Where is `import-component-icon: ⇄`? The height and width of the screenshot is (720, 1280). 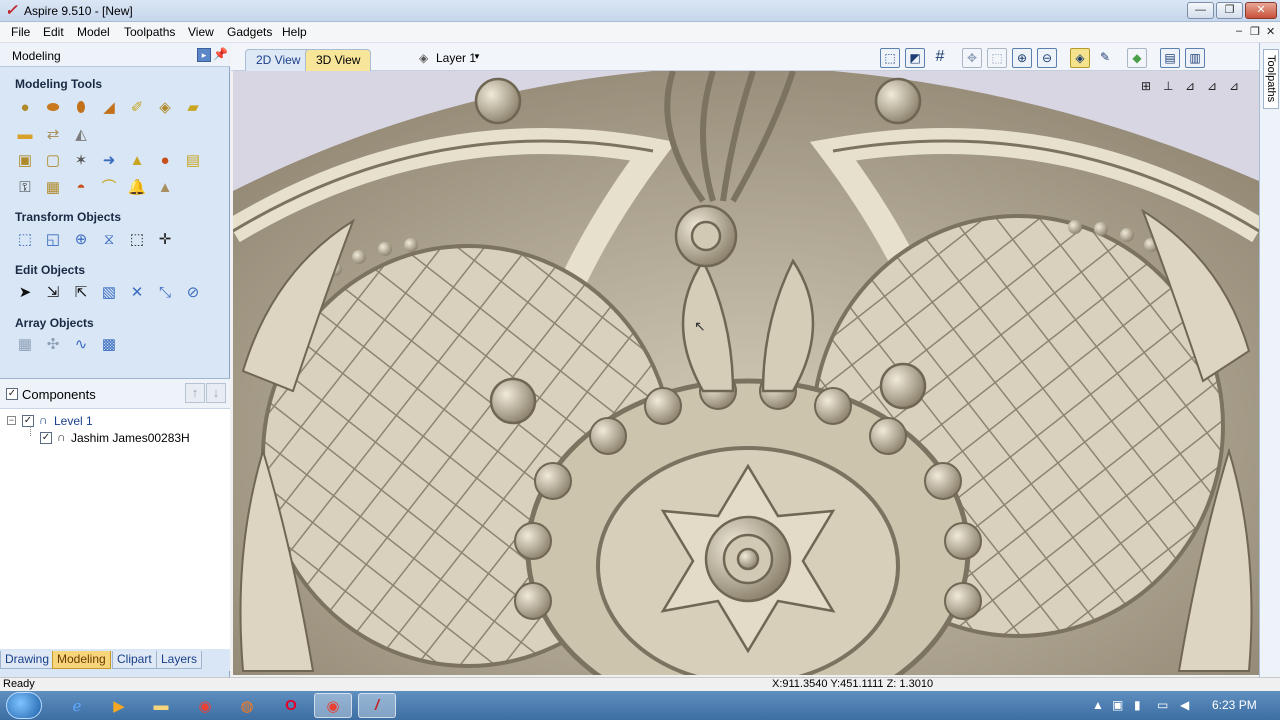 import-component-icon: ⇄ is located at coordinates (53, 134).